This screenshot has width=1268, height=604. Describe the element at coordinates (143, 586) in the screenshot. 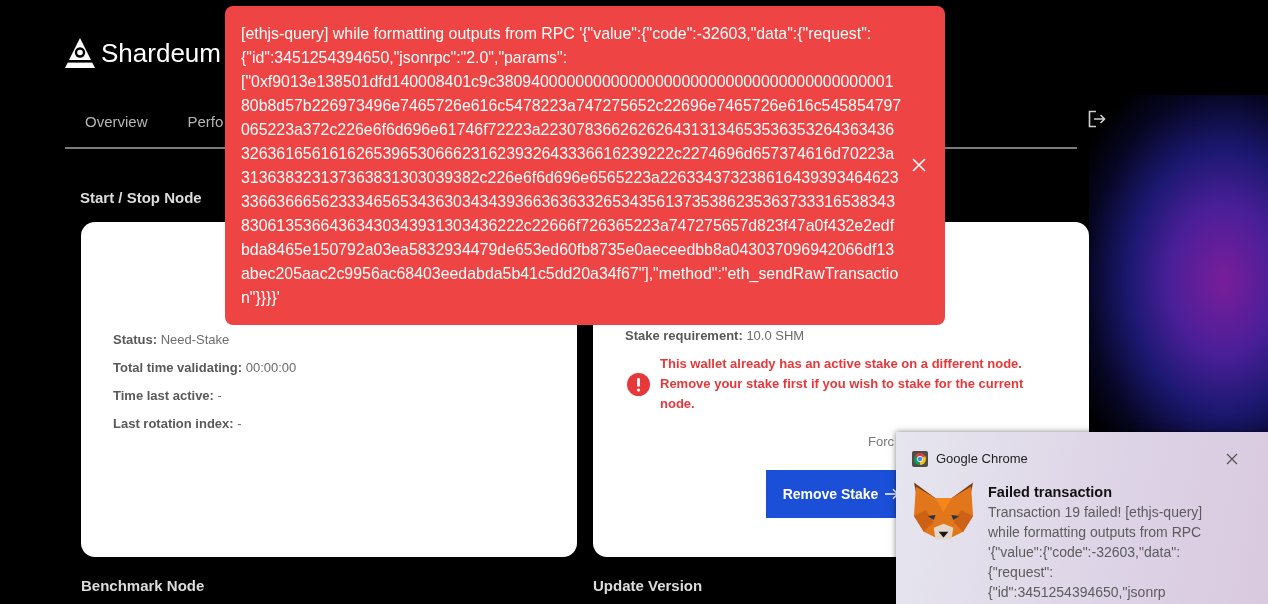

I see `section-heading: Benchmark Node` at that location.